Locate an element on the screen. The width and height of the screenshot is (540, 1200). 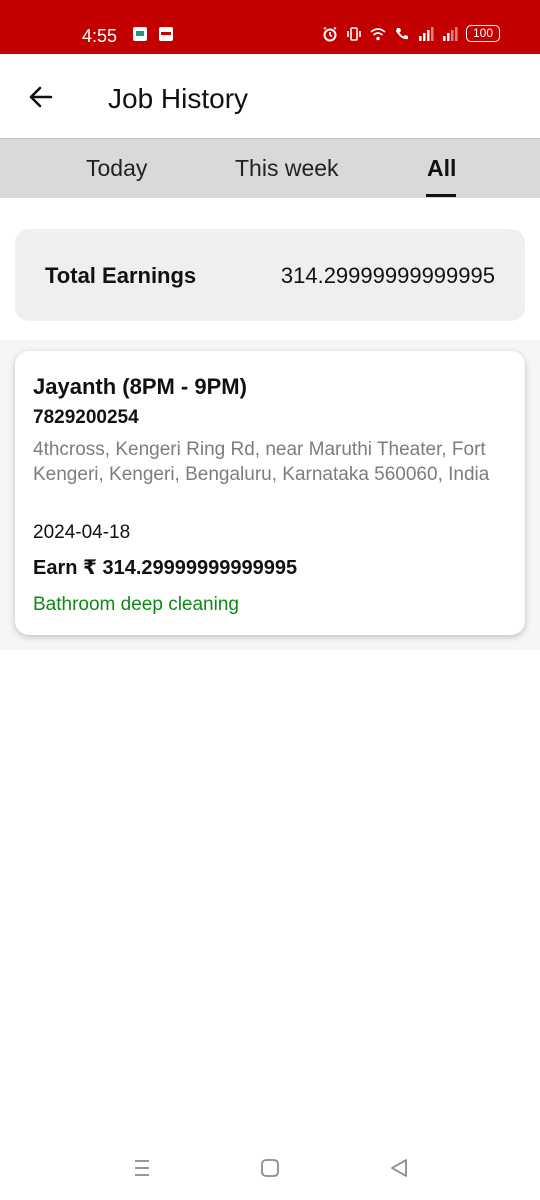
tab-this-week: This week is located at coordinates (287, 168).